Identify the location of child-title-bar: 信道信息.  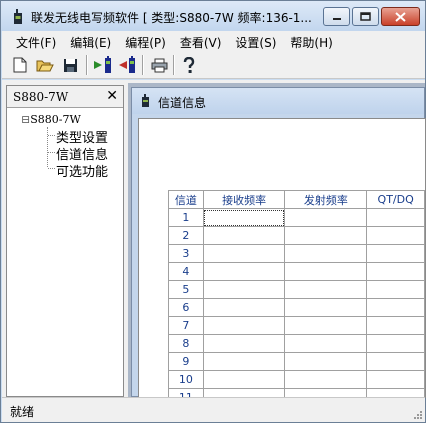
(278, 101).